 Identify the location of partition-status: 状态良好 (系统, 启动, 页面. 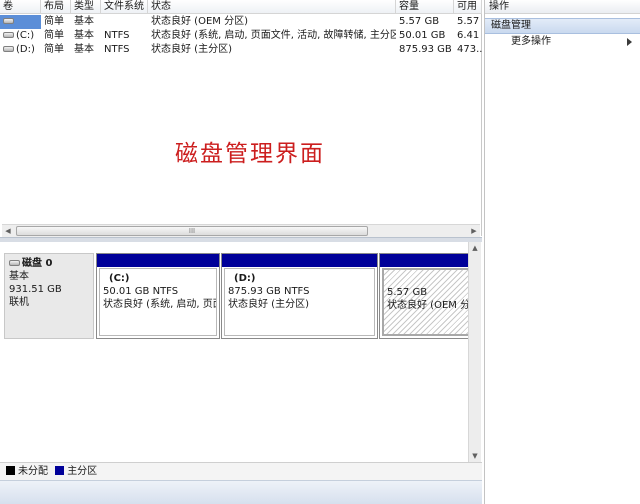
(160, 304).